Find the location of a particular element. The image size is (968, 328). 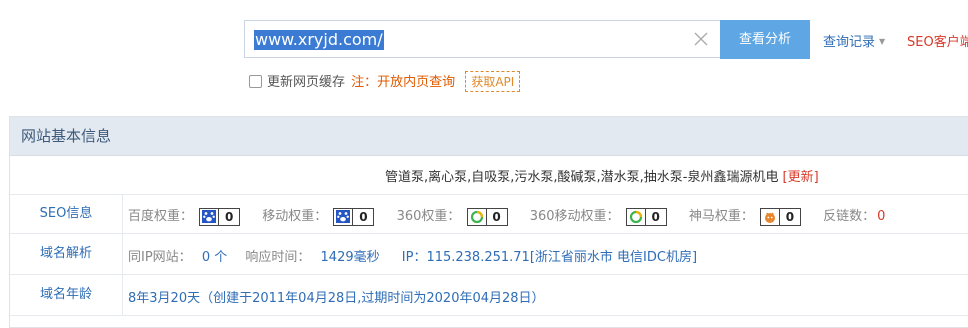

update-link: [更新] is located at coordinates (801, 177).